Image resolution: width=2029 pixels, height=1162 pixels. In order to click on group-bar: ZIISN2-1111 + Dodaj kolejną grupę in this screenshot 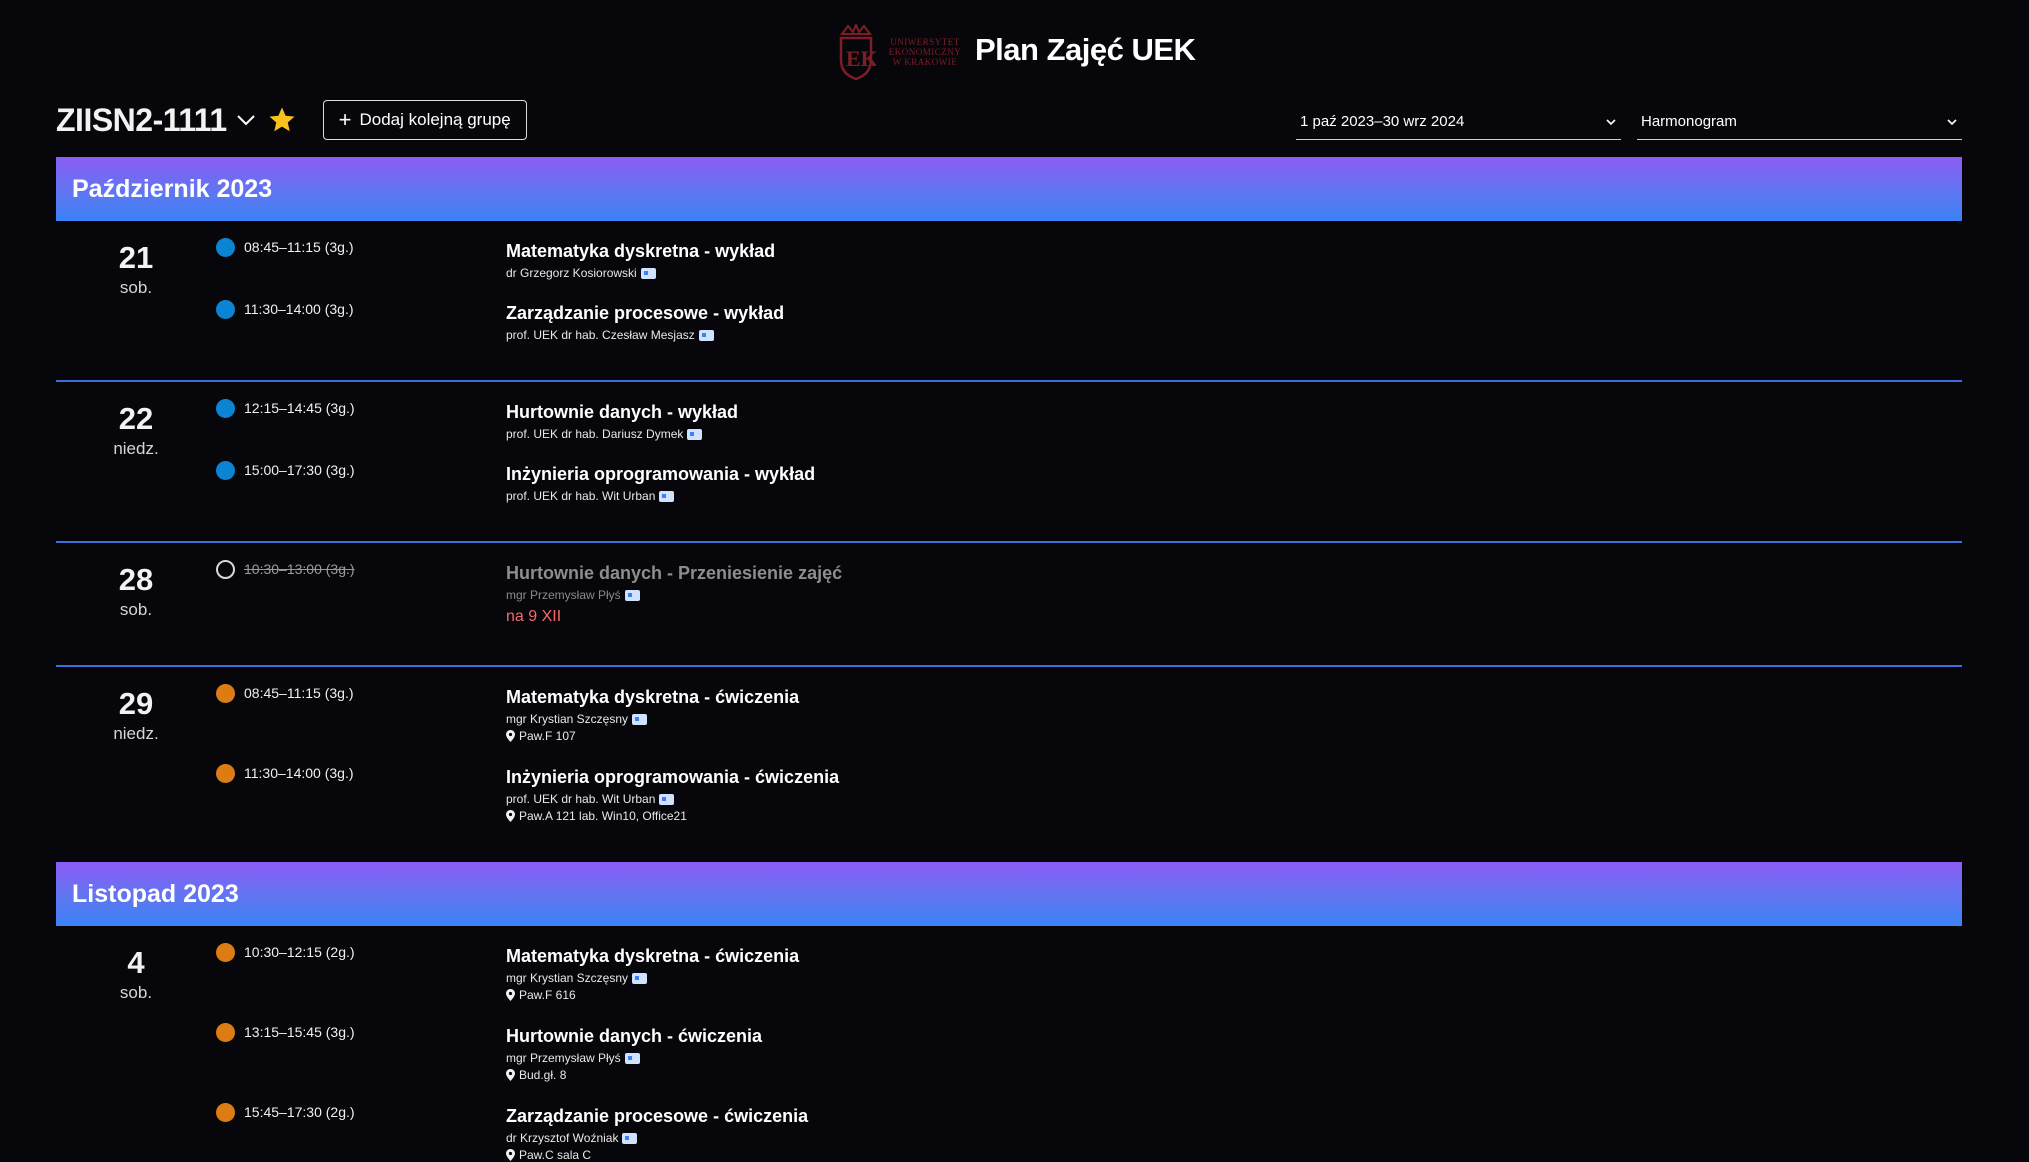, I will do `click(291, 120)`.